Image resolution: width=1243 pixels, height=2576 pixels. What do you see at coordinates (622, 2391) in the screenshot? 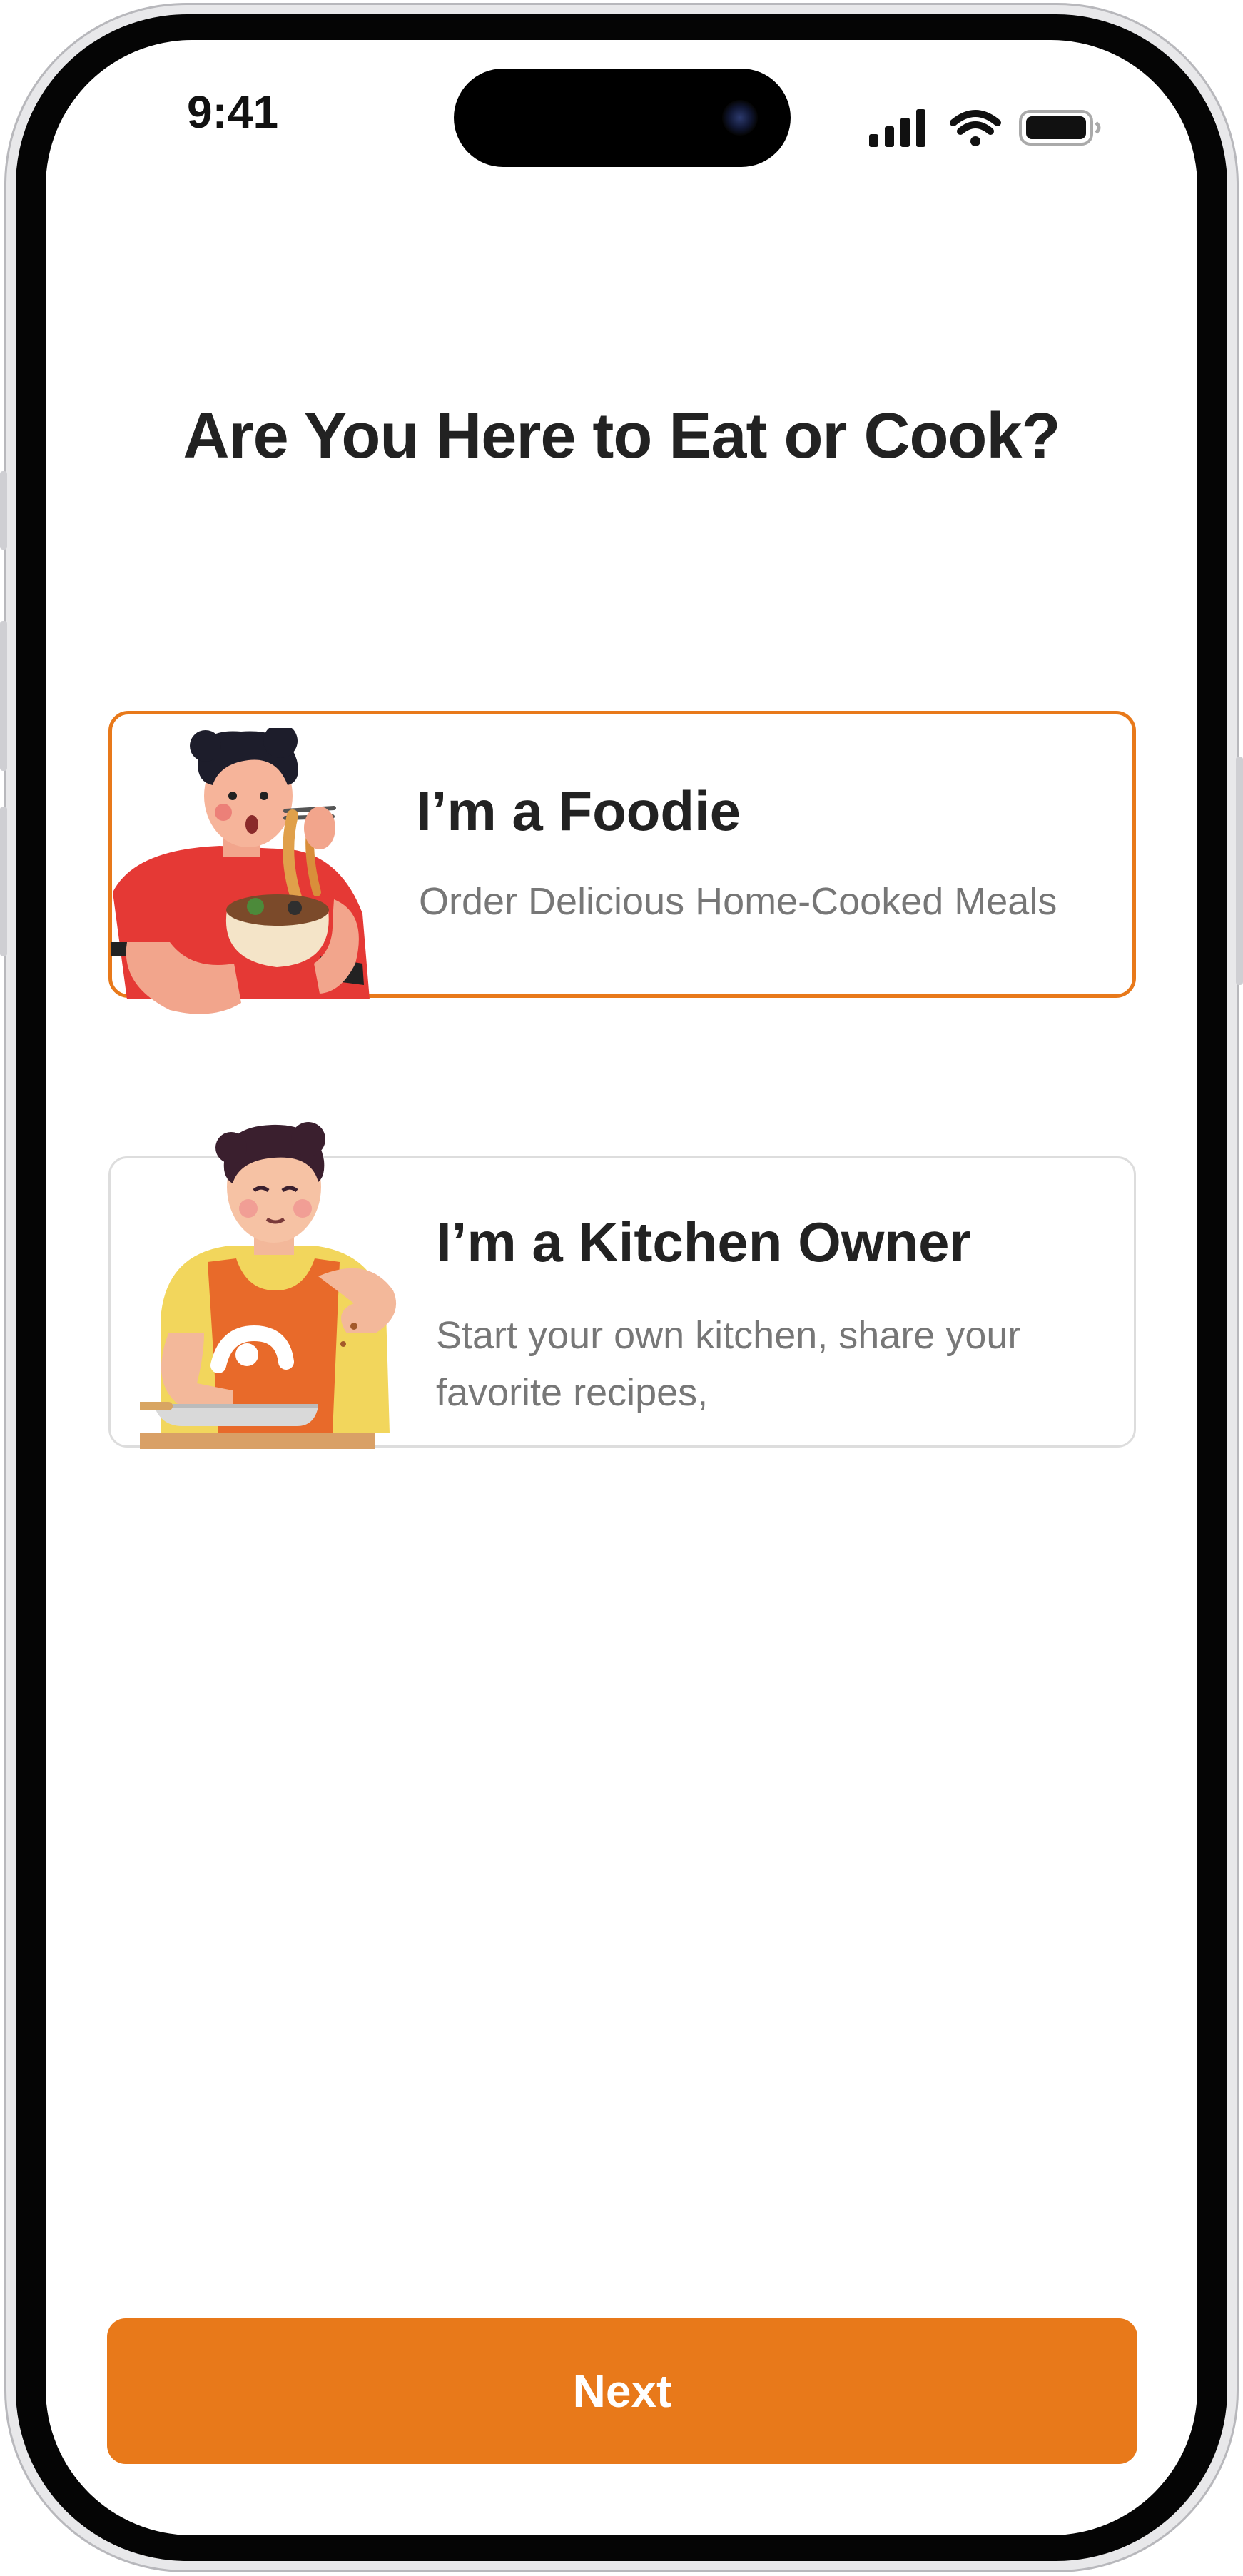
I see `next-button: Next` at bounding box center [622, 2391].